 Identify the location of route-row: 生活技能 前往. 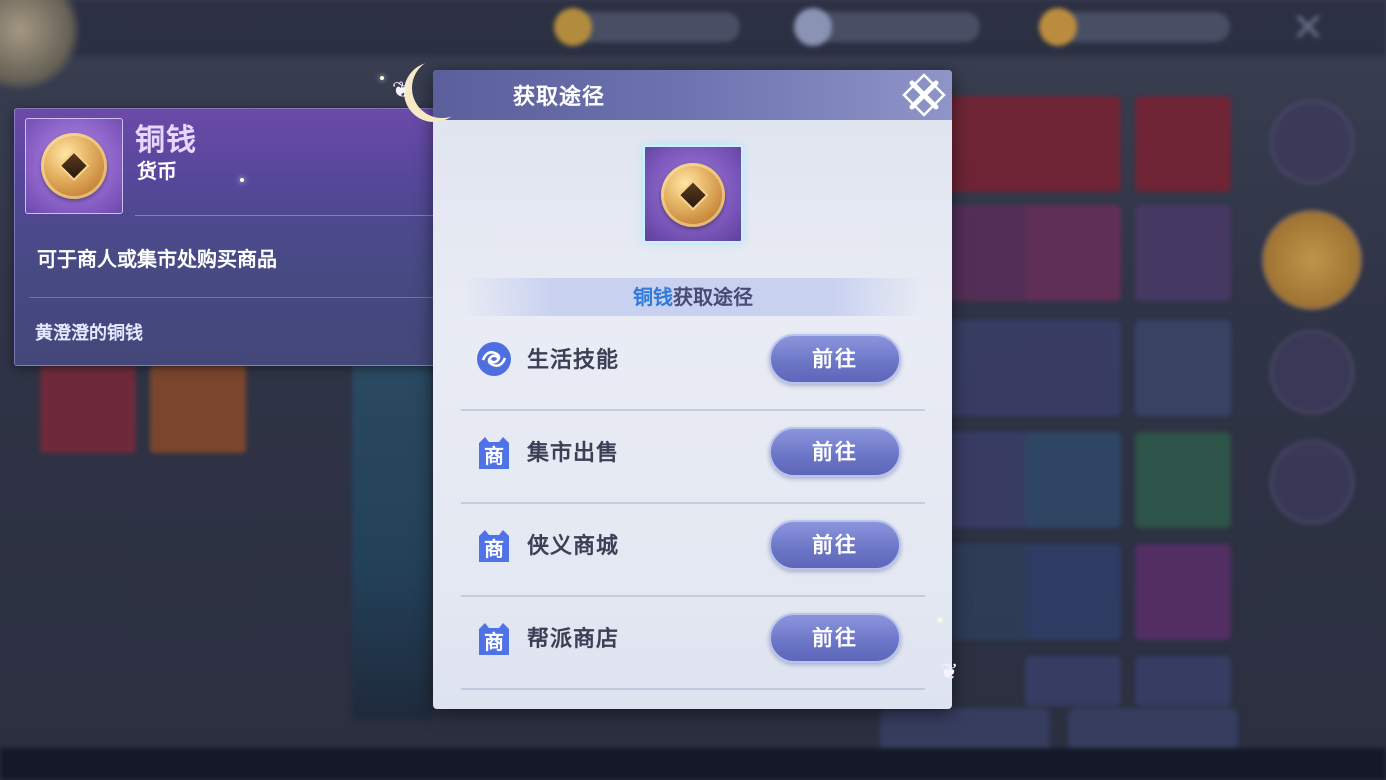
(693, 364).